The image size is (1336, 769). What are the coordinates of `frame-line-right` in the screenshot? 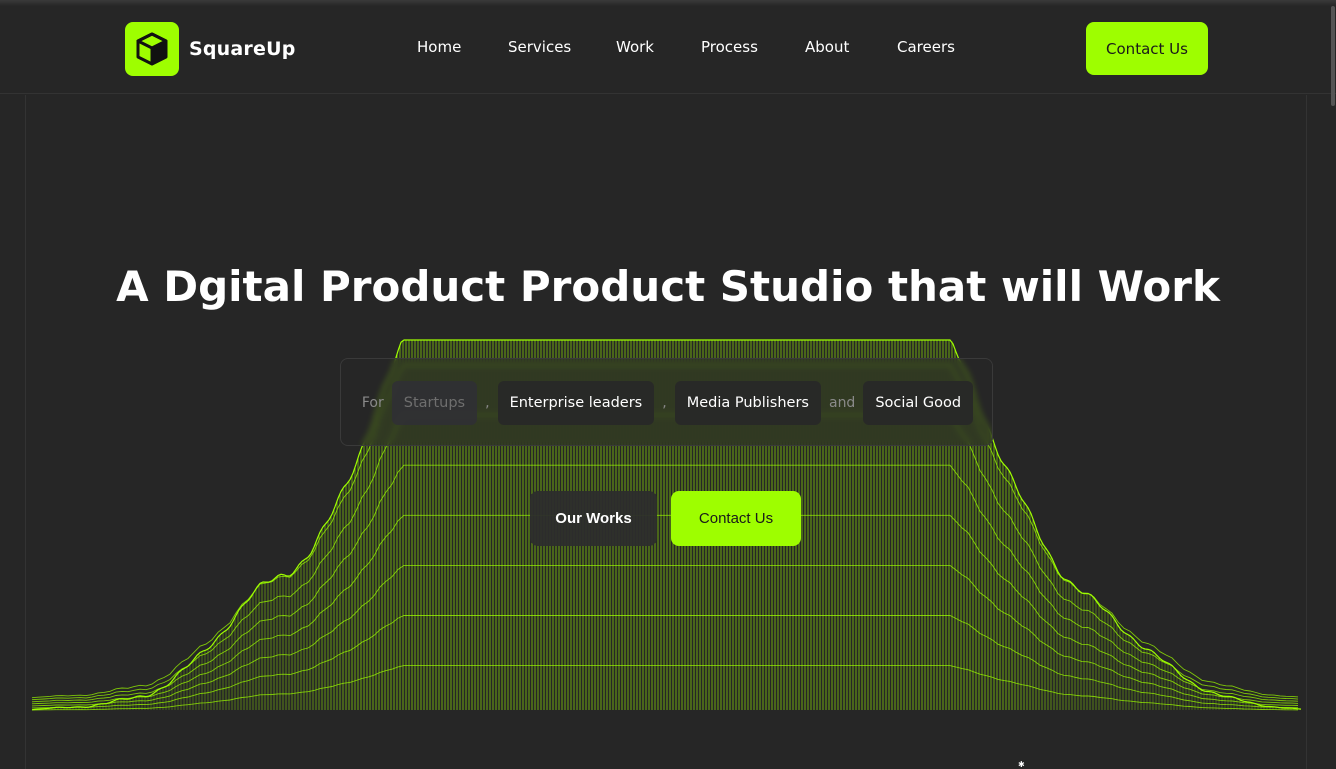 It's located at (1306, 432).